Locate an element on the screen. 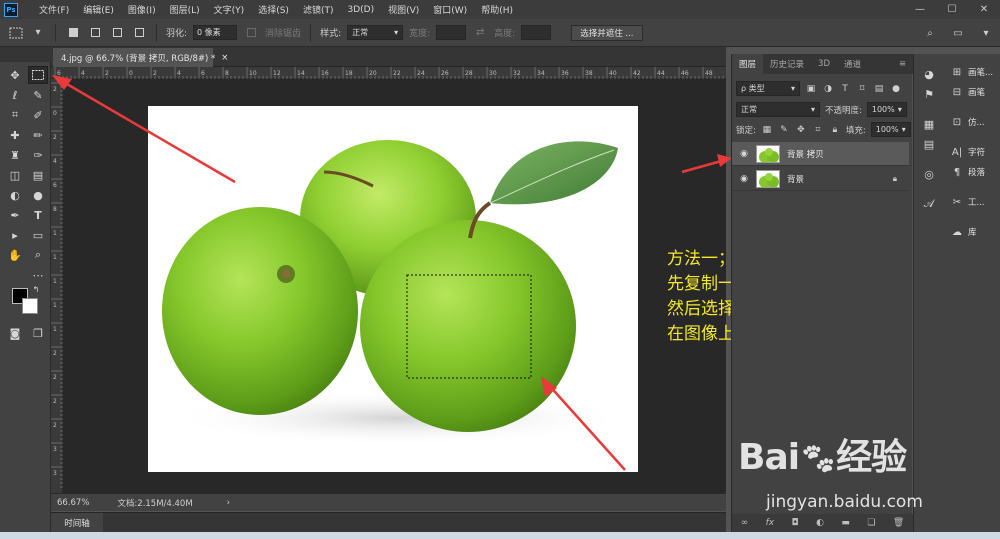 This screenshot has height=539, width=1000. lock-all-icon: 🔒︎ is located at coordinates (835, 130).